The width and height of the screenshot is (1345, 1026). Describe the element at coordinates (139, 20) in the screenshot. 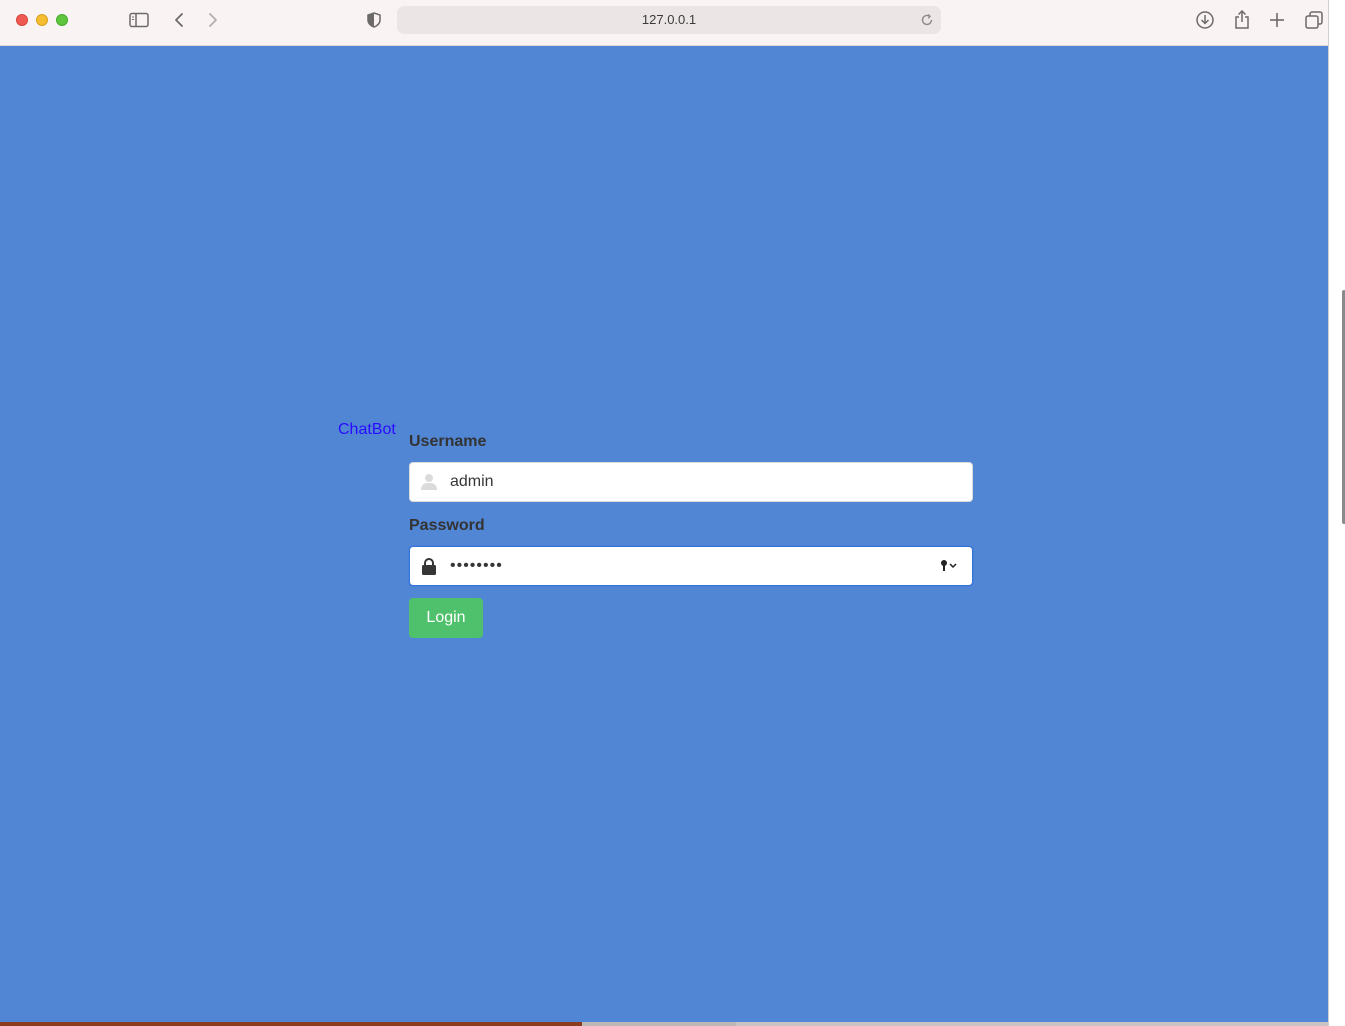

I see `sidebar-icon` at that location.